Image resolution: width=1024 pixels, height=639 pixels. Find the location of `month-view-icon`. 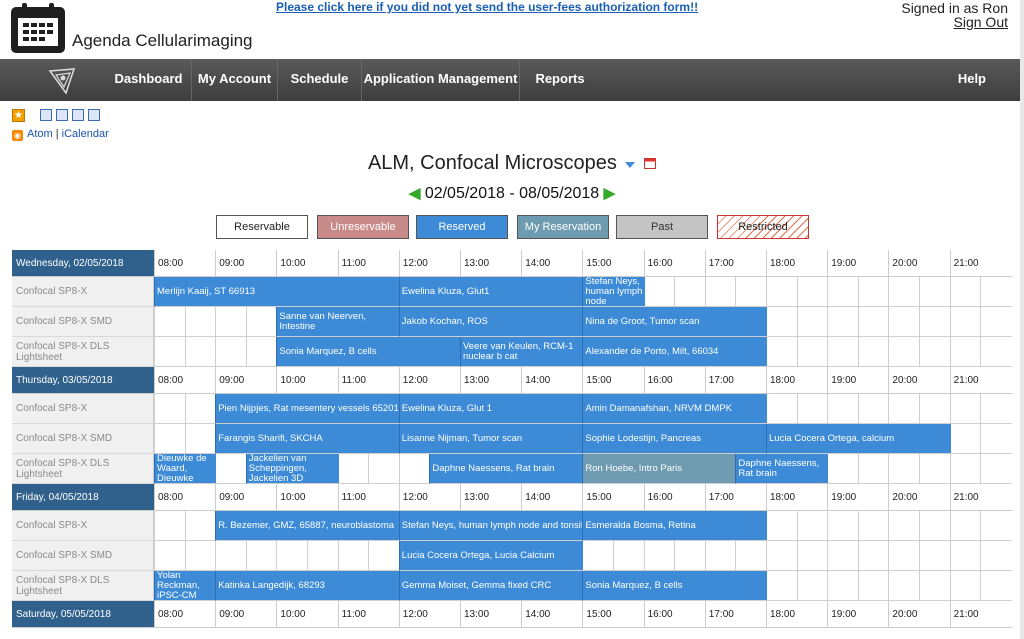

month-view-icon is located at coordinates (94, 115).